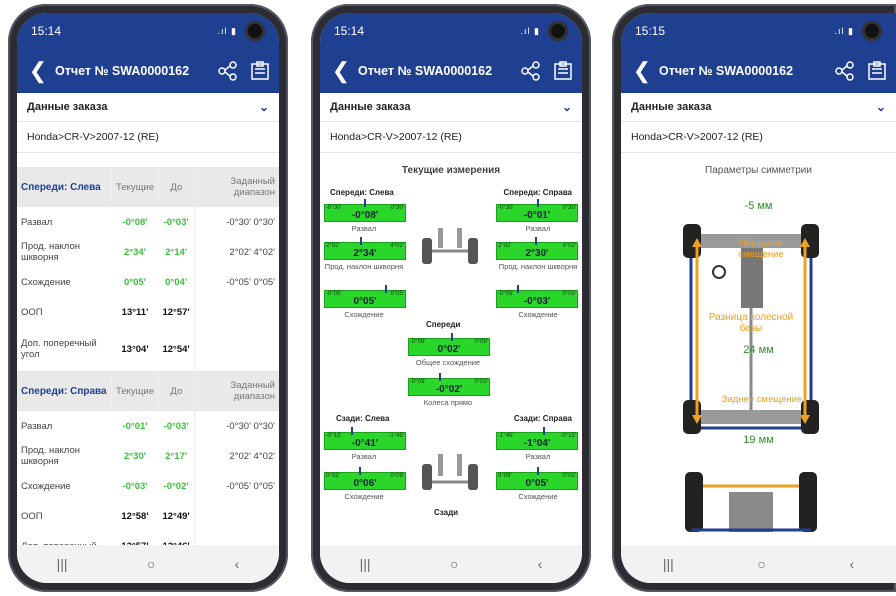 Image resolution: width=896 pixels, height=596 pixels. What do you see at coordinates (758, 440) in the screenshot?
I see `rear-offset-value: 19 мм` at bounding box center [758, 440].